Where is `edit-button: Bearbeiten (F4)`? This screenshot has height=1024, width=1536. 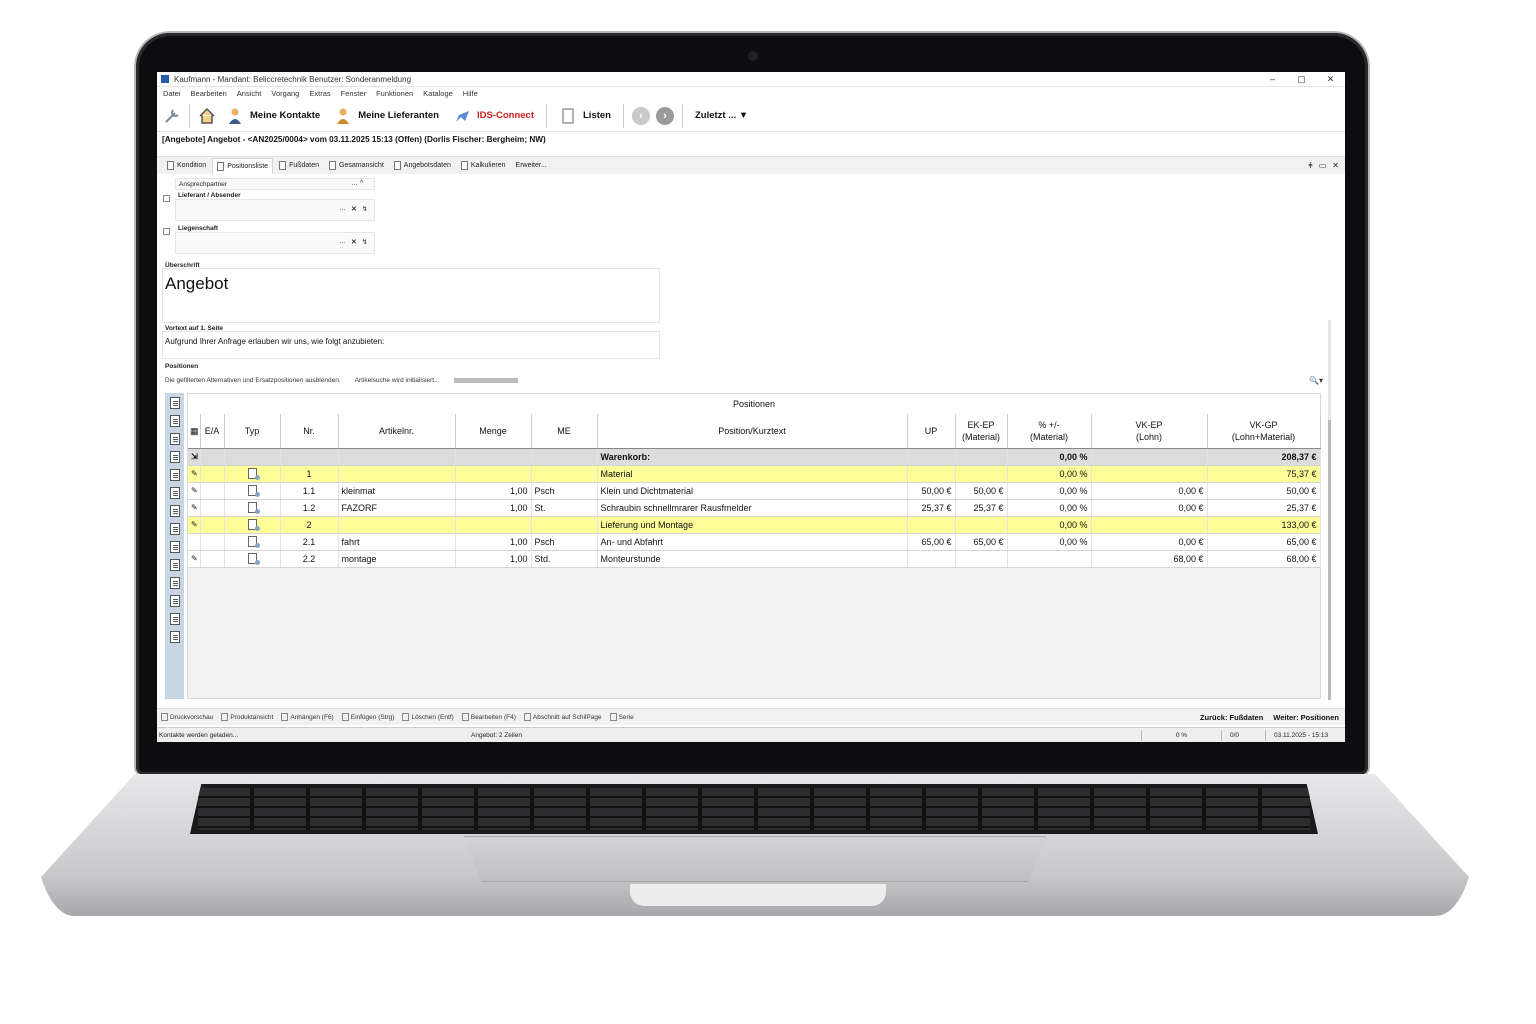
edit-button: Bearbeiten (F4) is located at coordinates (488, 717).